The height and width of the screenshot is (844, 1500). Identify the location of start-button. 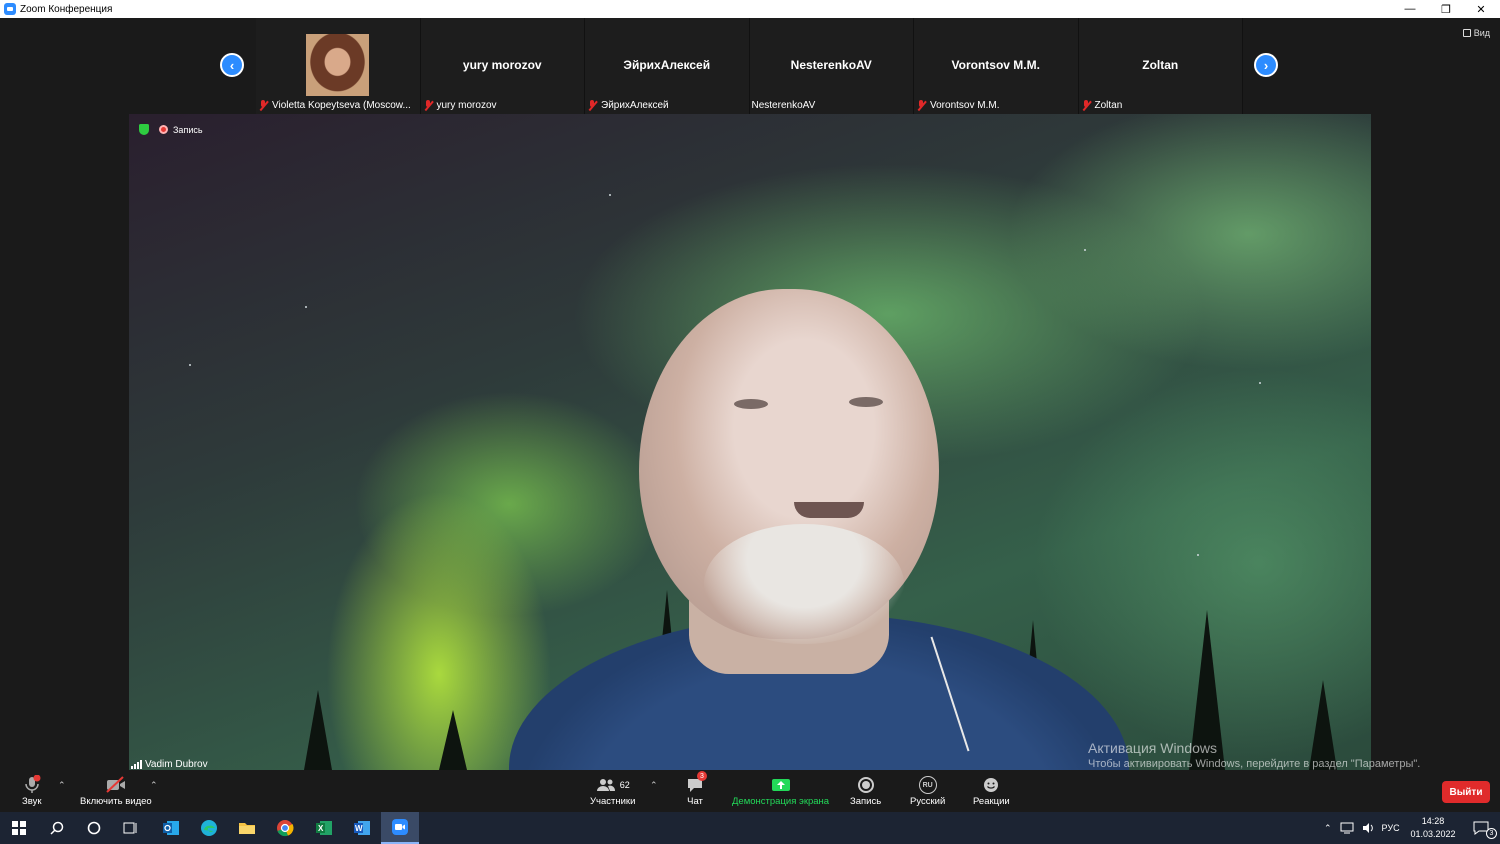
(19, 828).